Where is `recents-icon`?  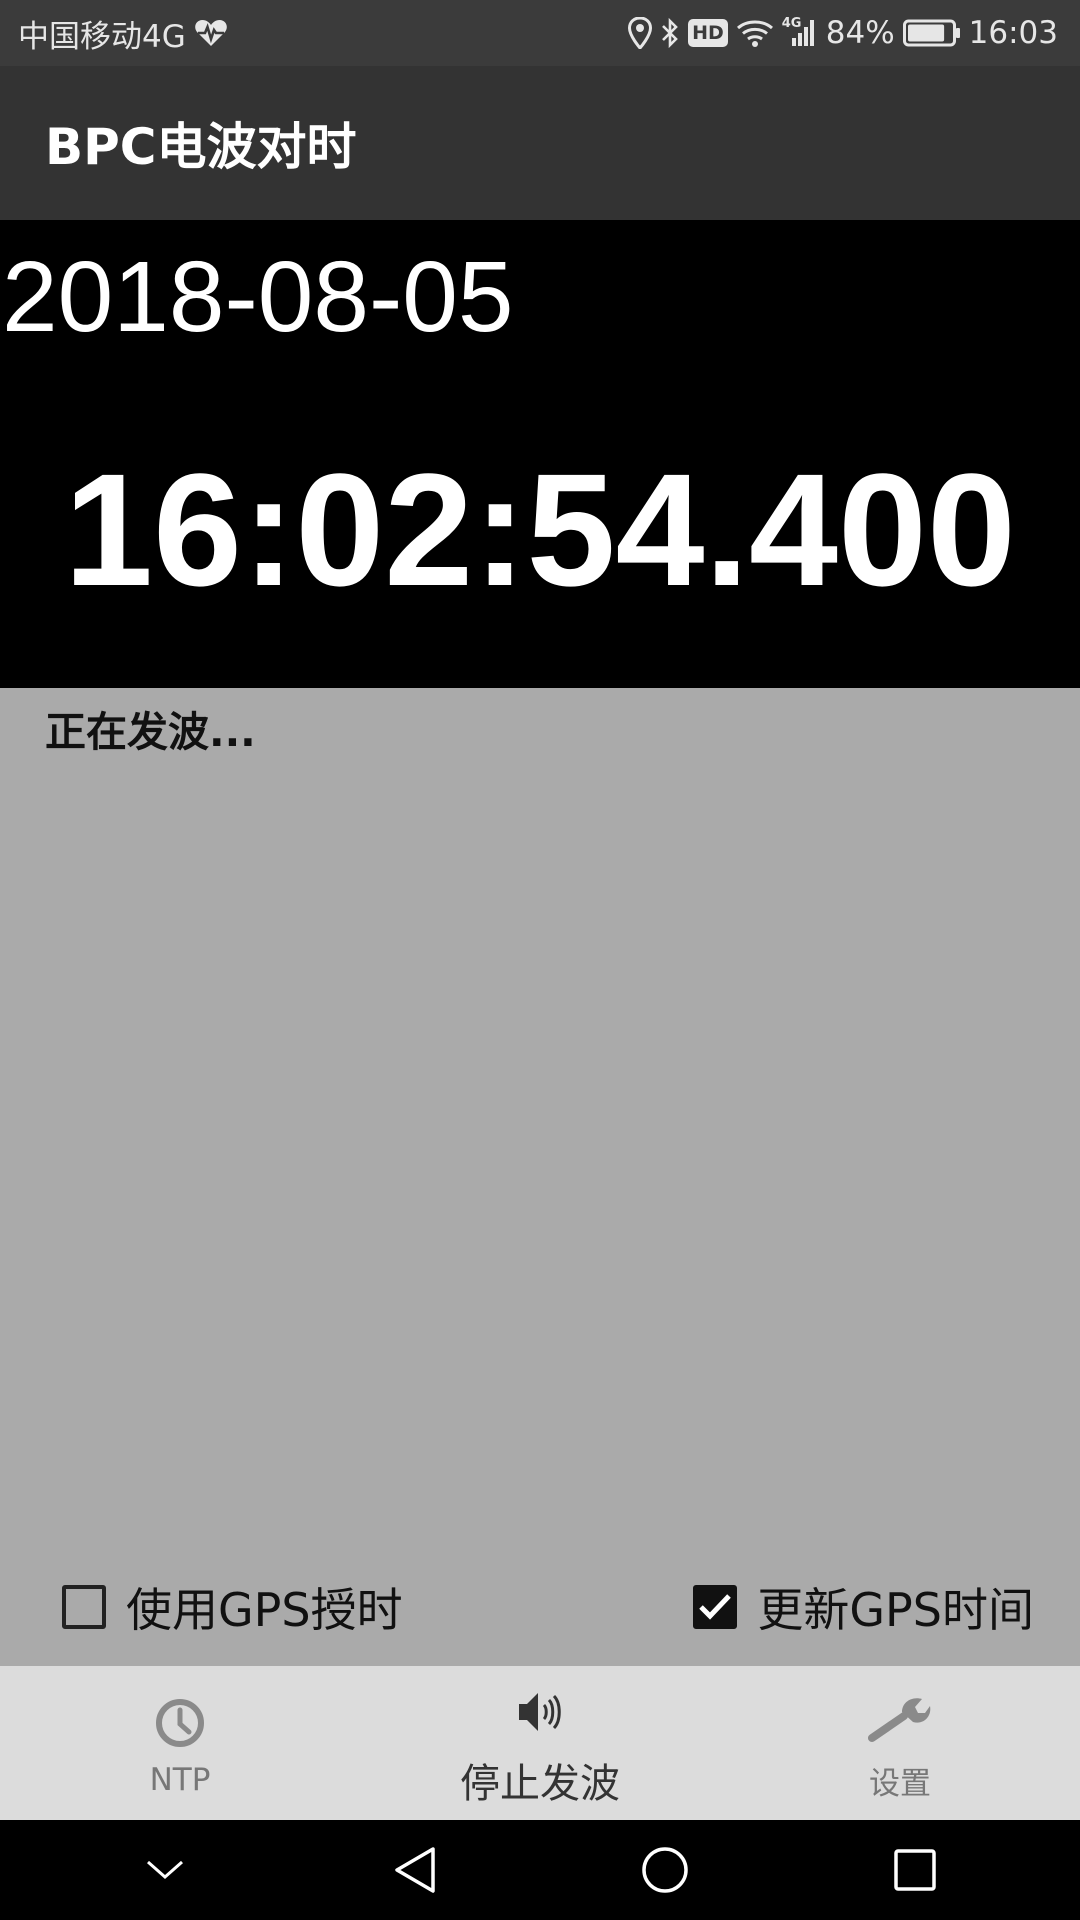
recents-icon is located at coordinates (915, 1870).